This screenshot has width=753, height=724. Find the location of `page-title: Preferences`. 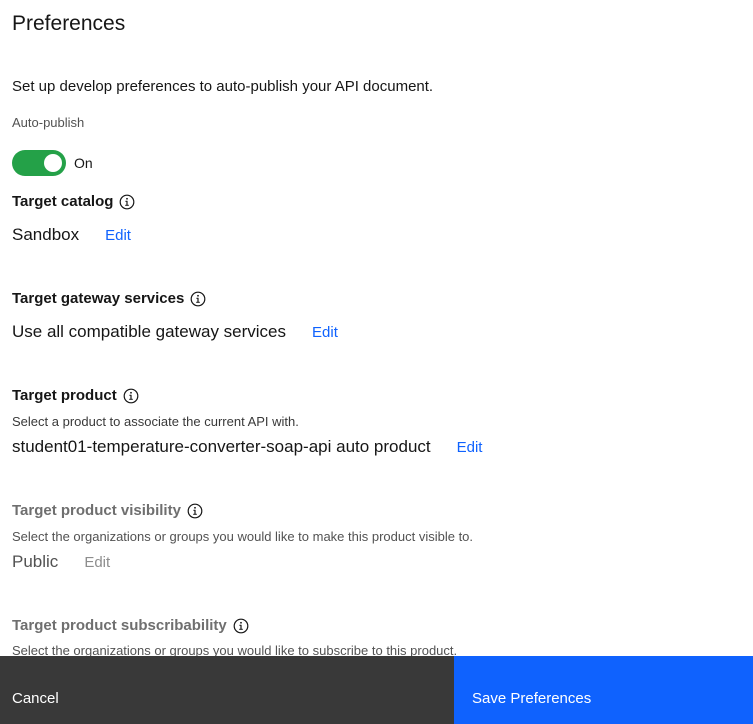

page-title: Preferences is located at coordinates (69, 23).